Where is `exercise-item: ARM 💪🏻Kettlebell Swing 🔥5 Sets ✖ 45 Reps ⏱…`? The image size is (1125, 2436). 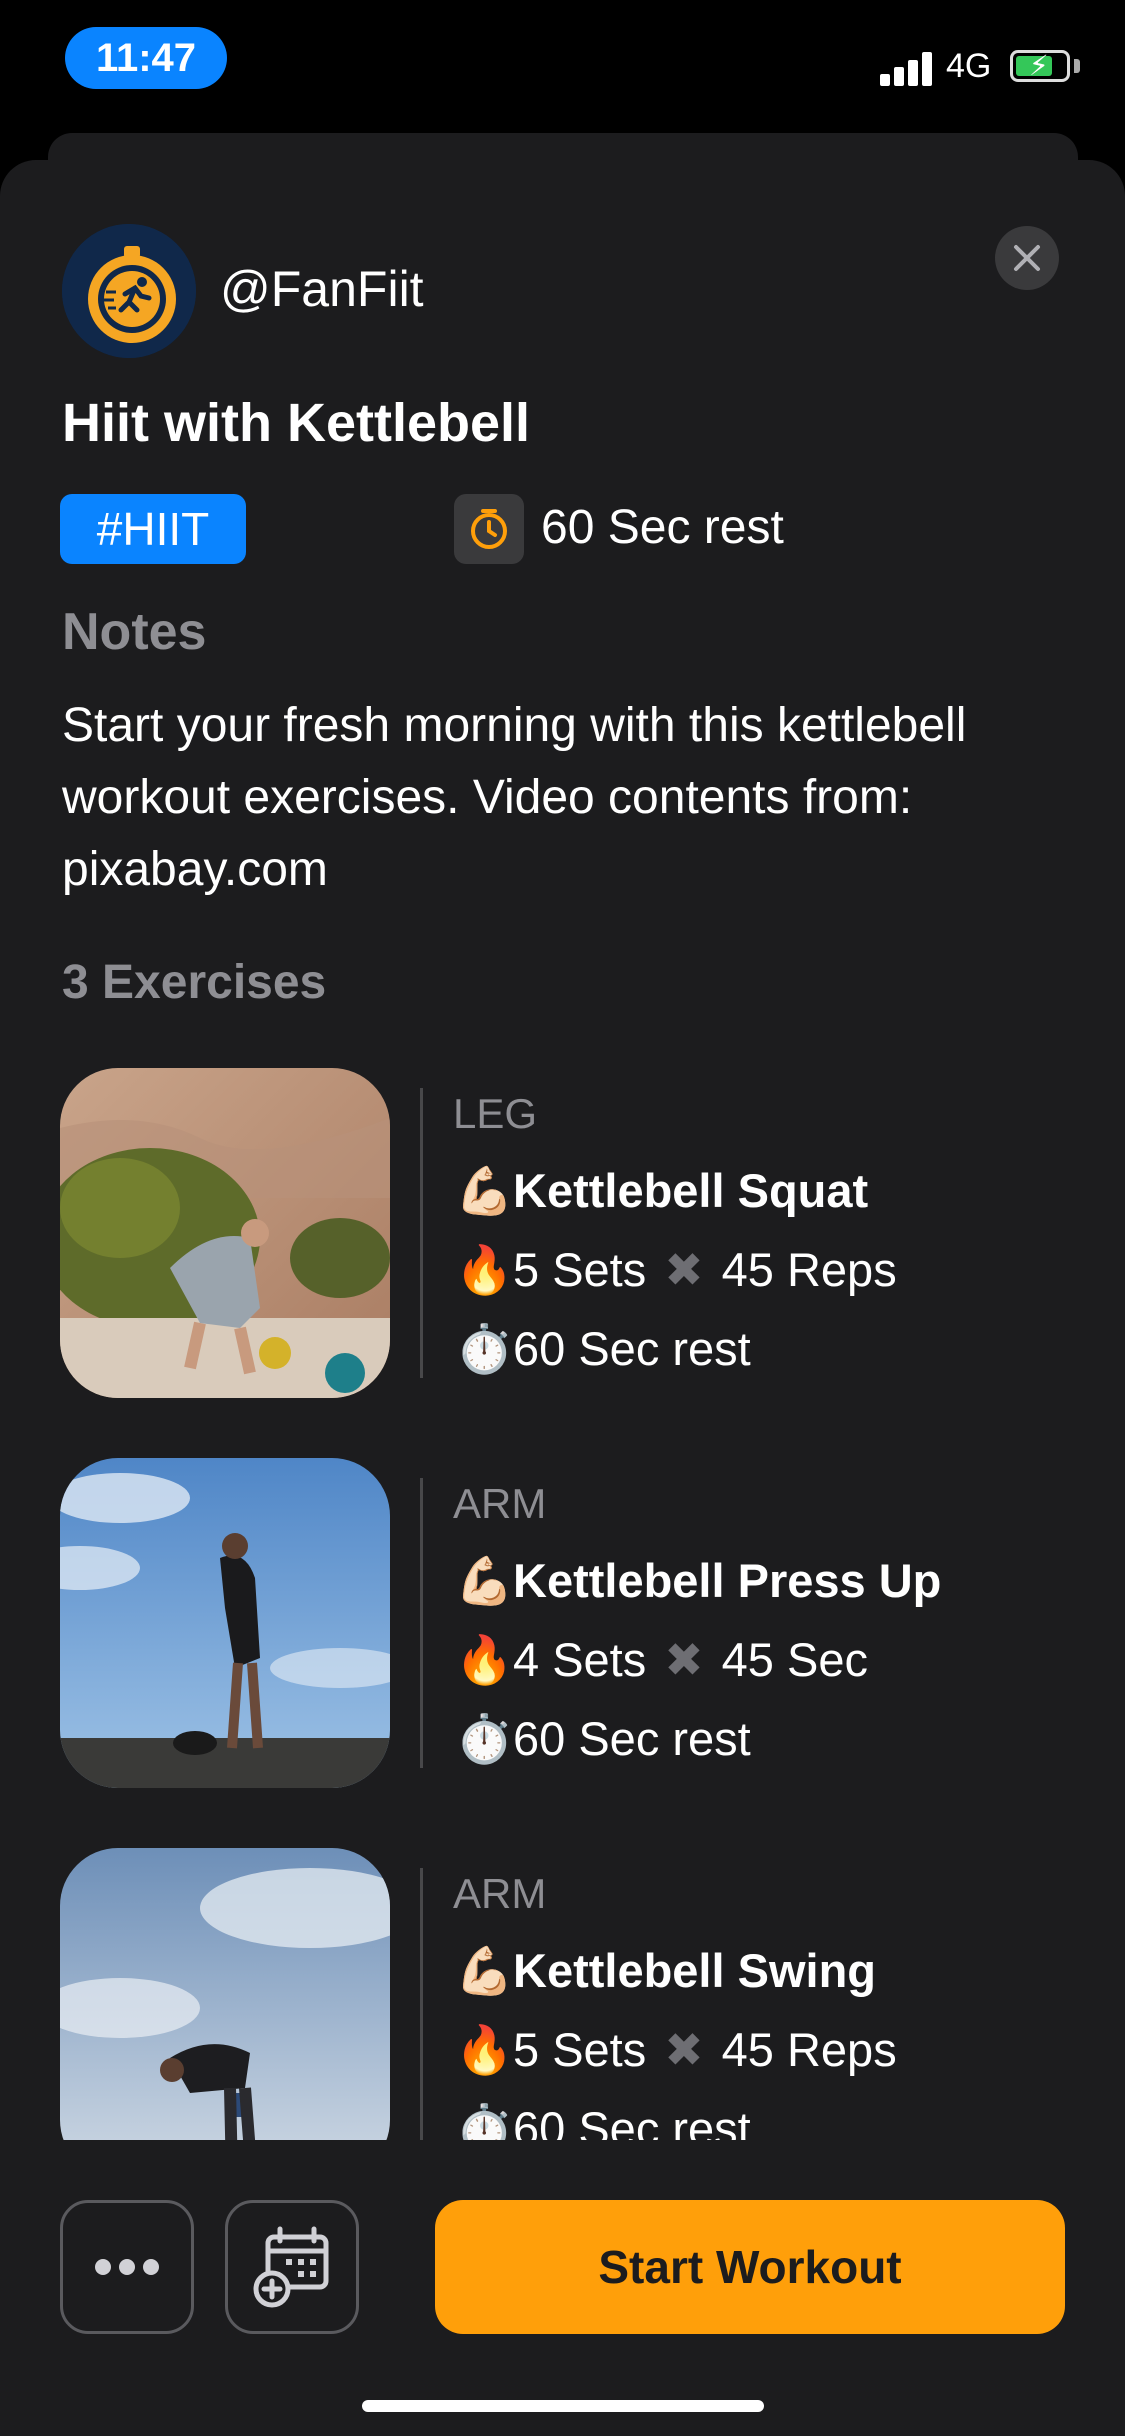 exercise-item: ARM 💪🏻Kettlebell Swing 🔥5 Sets ✖ 45 Reps ⏱… is located at coordinates (562, 2013).